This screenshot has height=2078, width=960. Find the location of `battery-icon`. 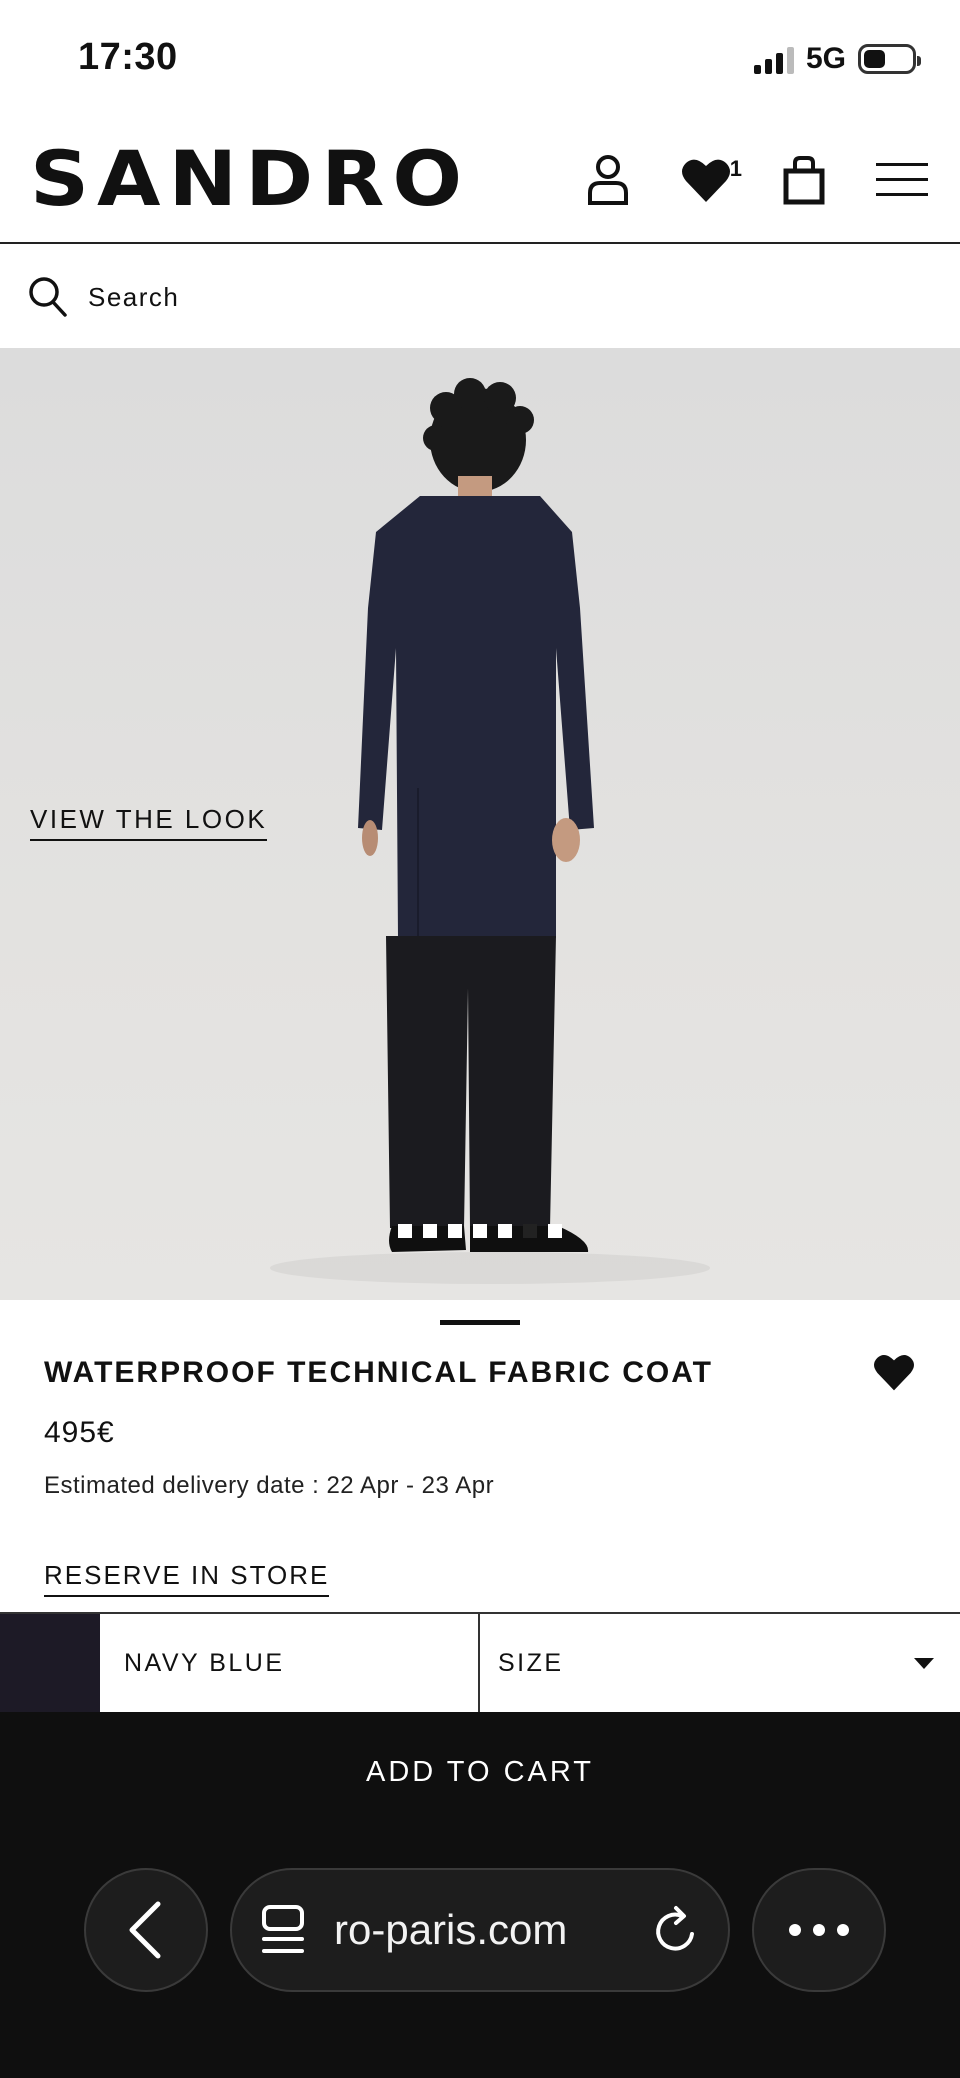

battery-icon is located at coordinates (889, 59).